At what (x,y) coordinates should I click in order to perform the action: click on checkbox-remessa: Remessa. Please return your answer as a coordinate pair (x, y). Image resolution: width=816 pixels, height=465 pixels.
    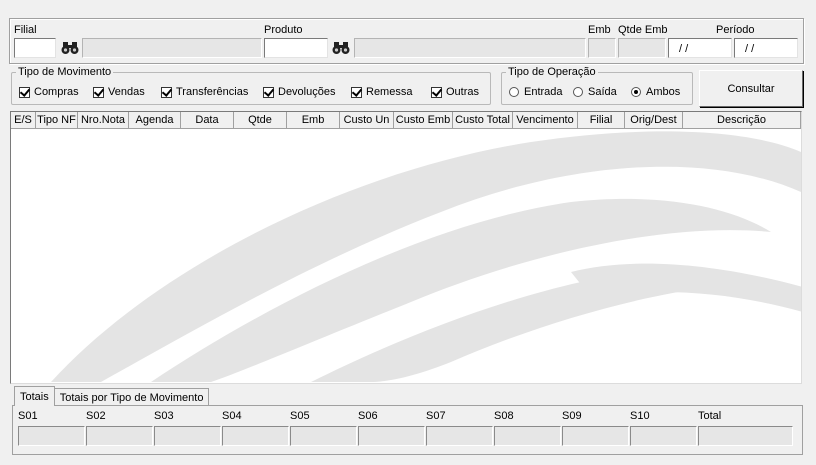
    Looking at the image, I should click on (381, 92).